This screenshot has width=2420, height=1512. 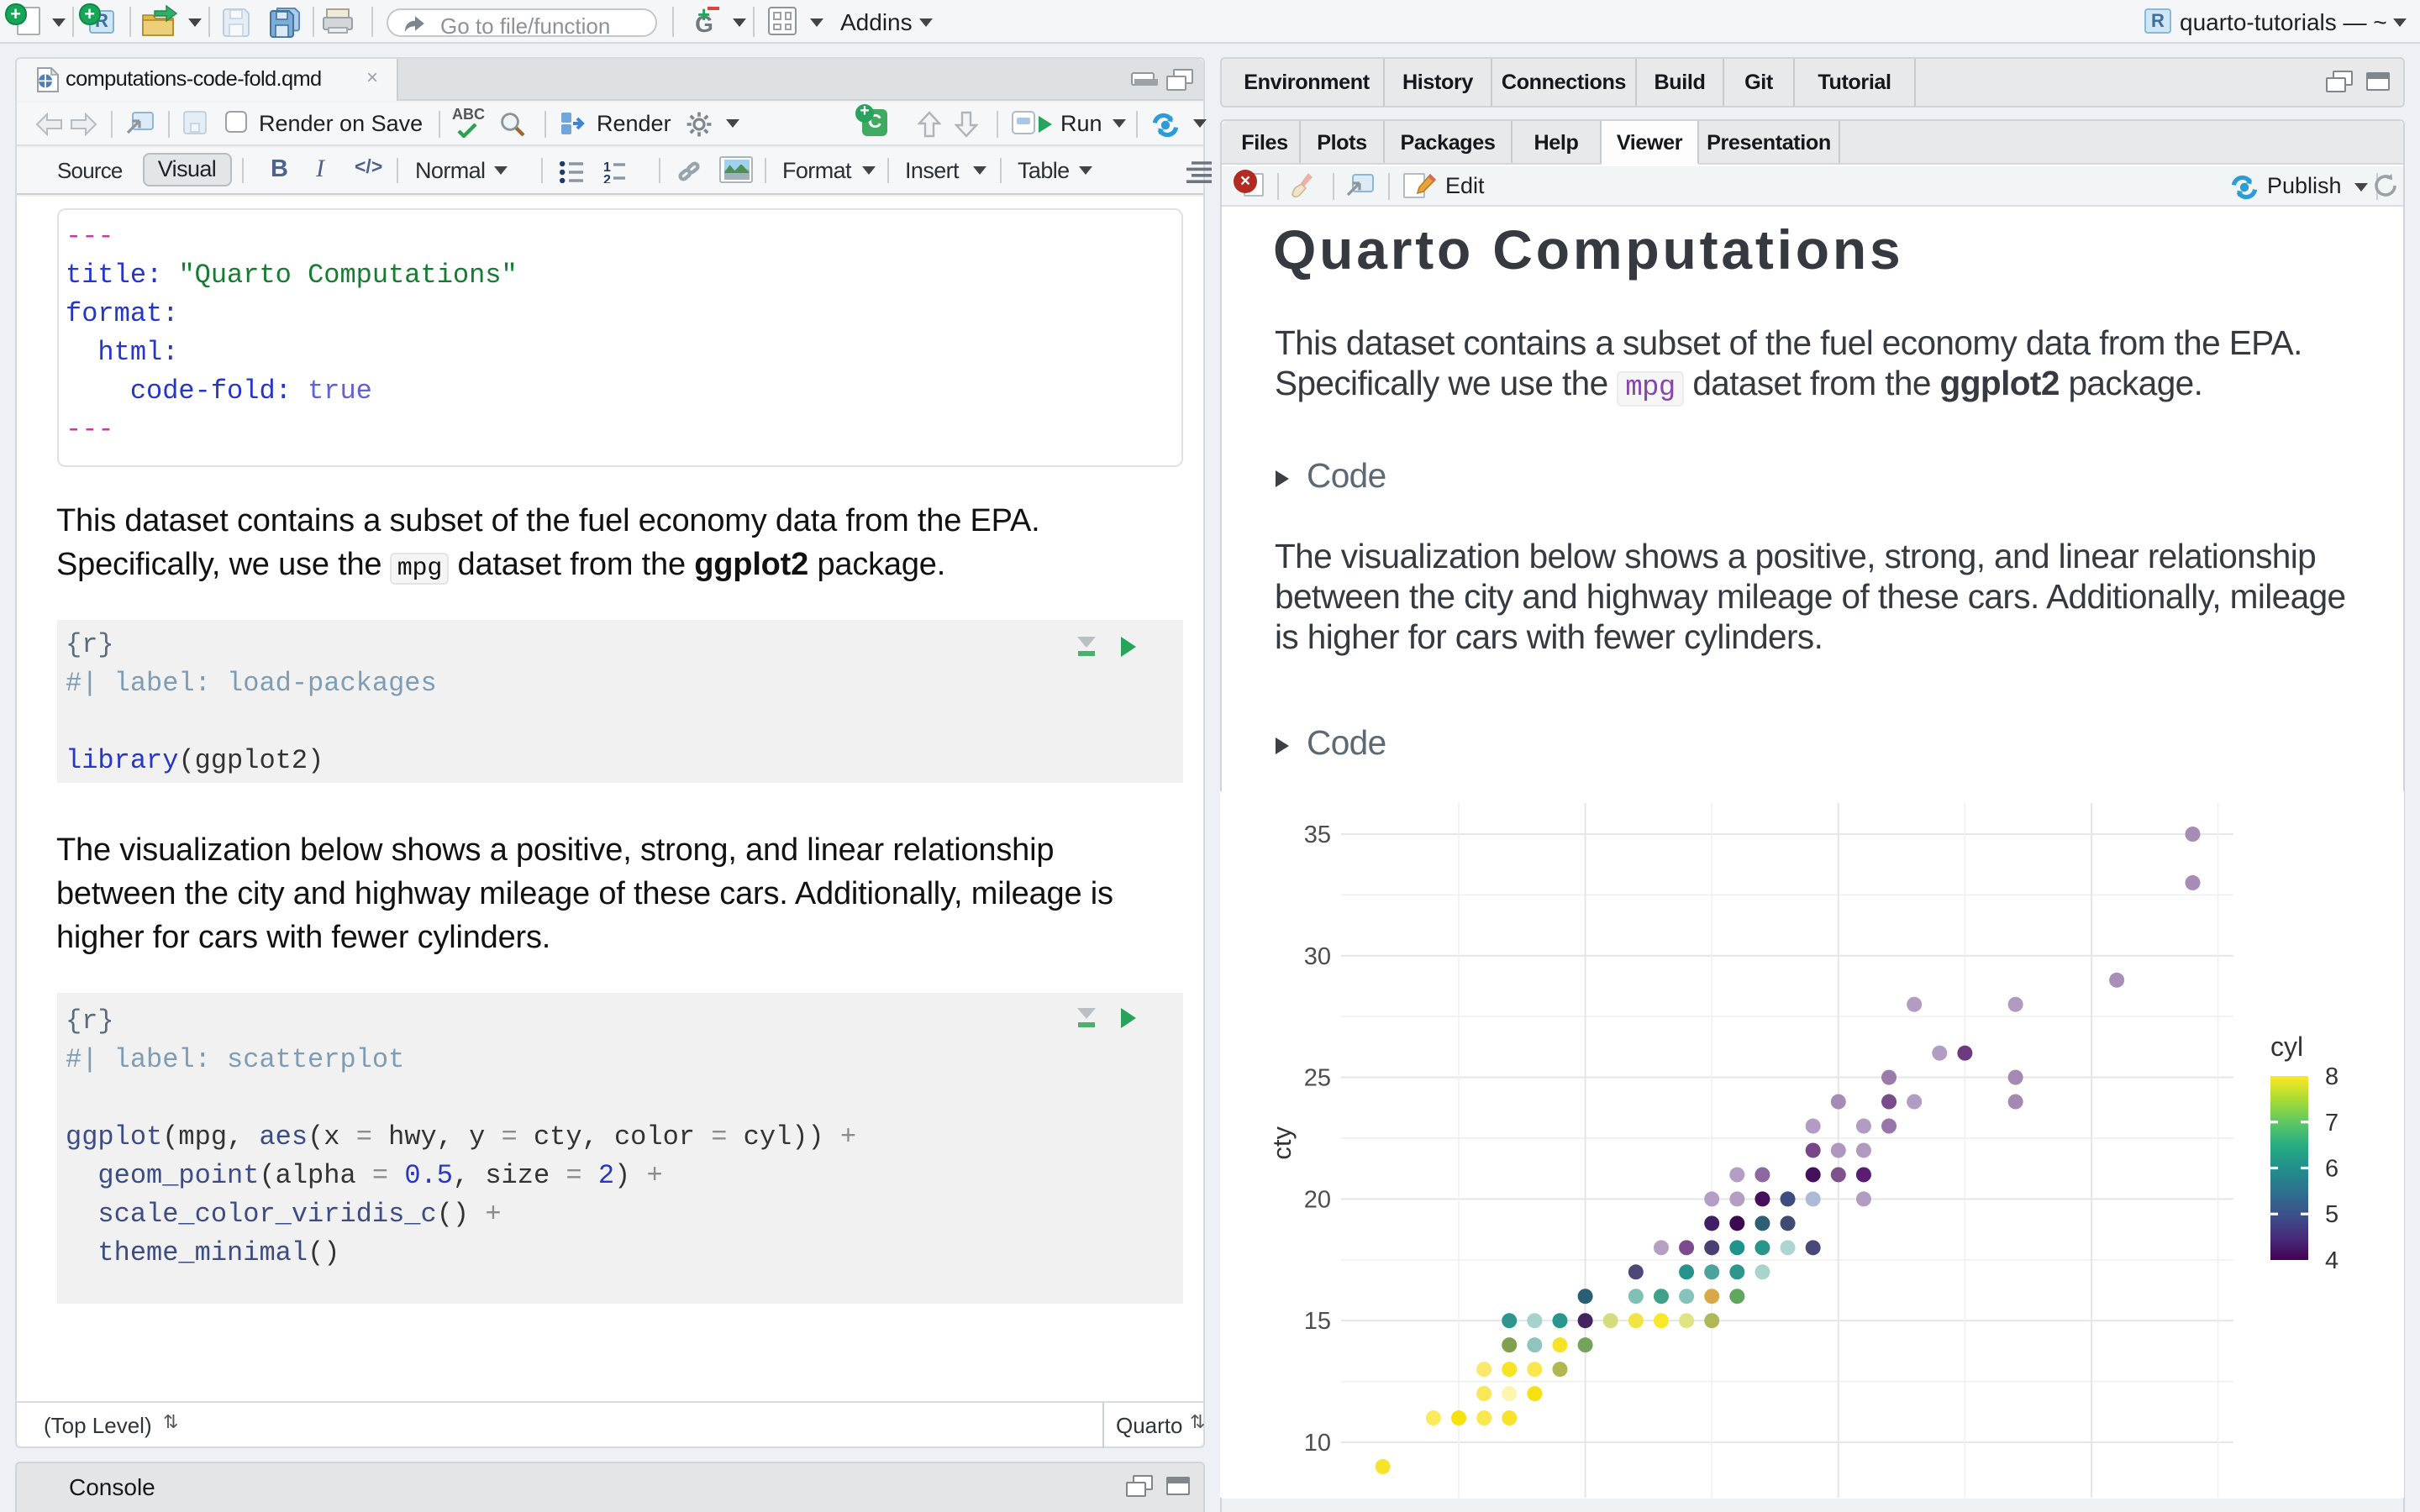 What do you see at coordinates (1317, 1321) in the screenshot?
I see `svg-text: 15` at bounding box center [1317, 1321].